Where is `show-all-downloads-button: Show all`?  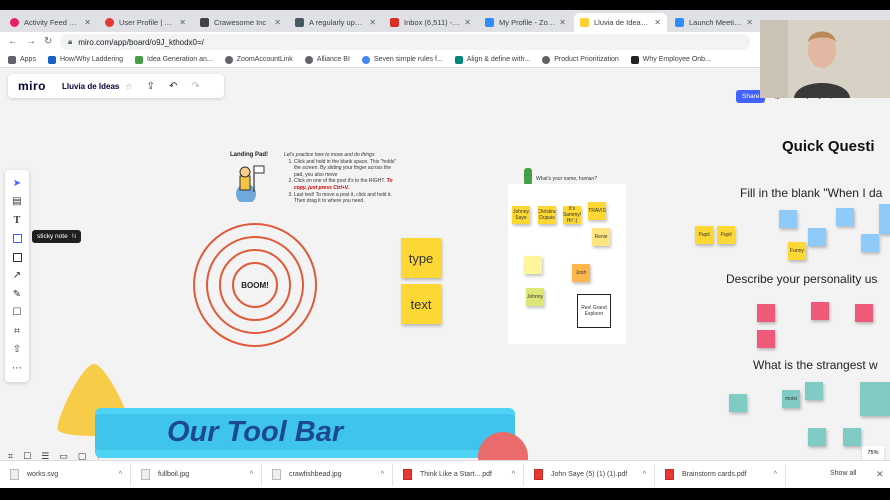
show-all-downloads-button: Show all is located at coordinates (843, 473).